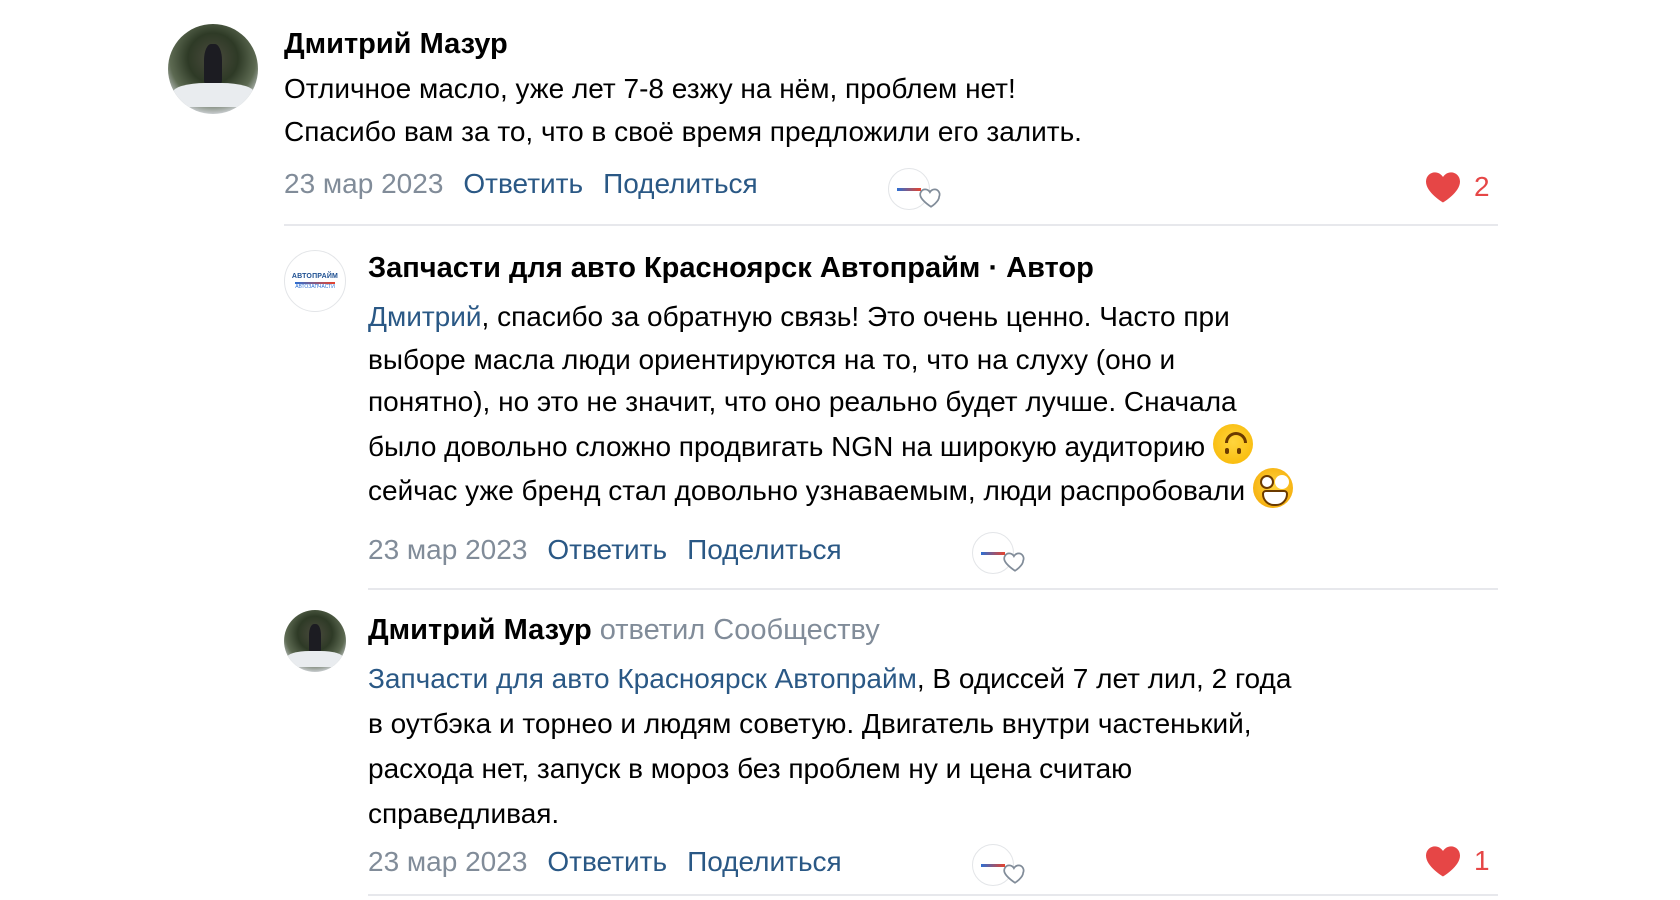  Describe the element at coordinates (1104, 678) in the screenshot. I see `comment-line-text: , В одиссей 7 лет лил, 2 года` at that location.